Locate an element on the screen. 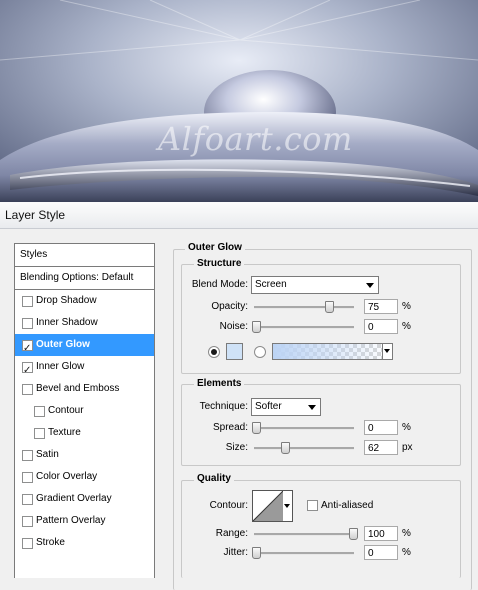 This screenshot has width=478, height=590. drop-shadow-checkbox is located at coordinates (27, 301).